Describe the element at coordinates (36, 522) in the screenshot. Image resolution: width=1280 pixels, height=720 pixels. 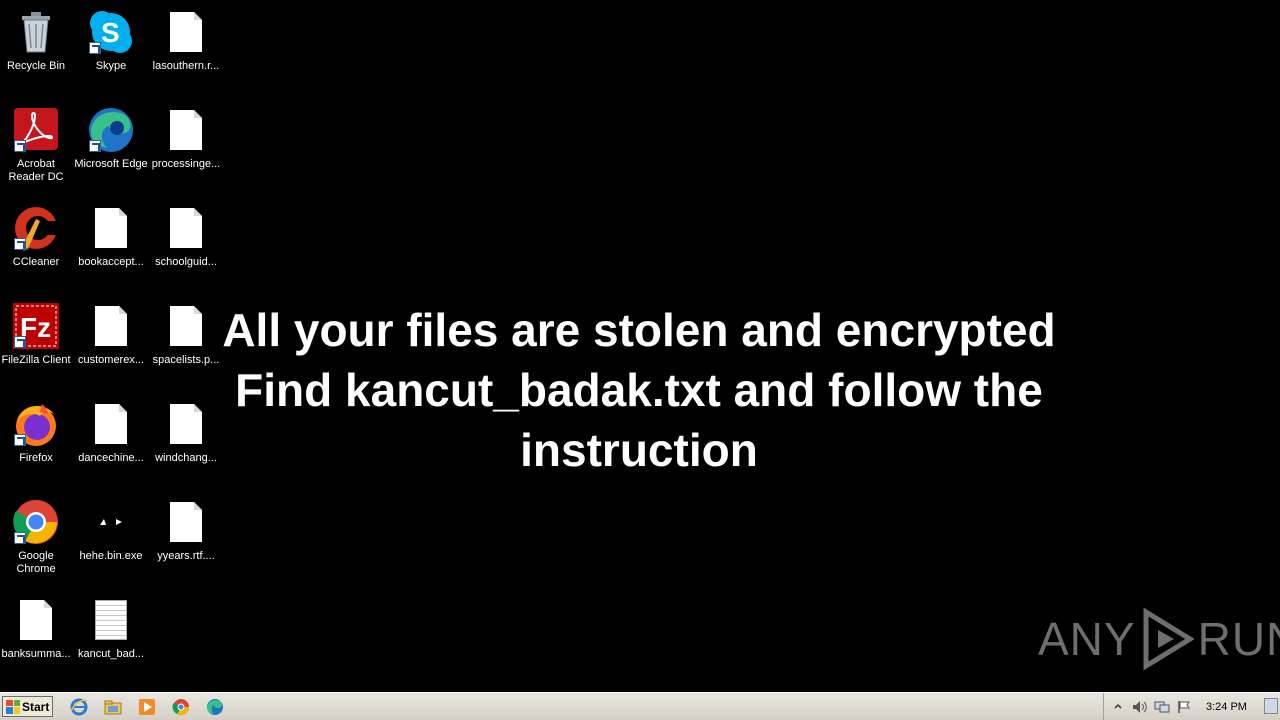
I see `chrome-icon` at that location.